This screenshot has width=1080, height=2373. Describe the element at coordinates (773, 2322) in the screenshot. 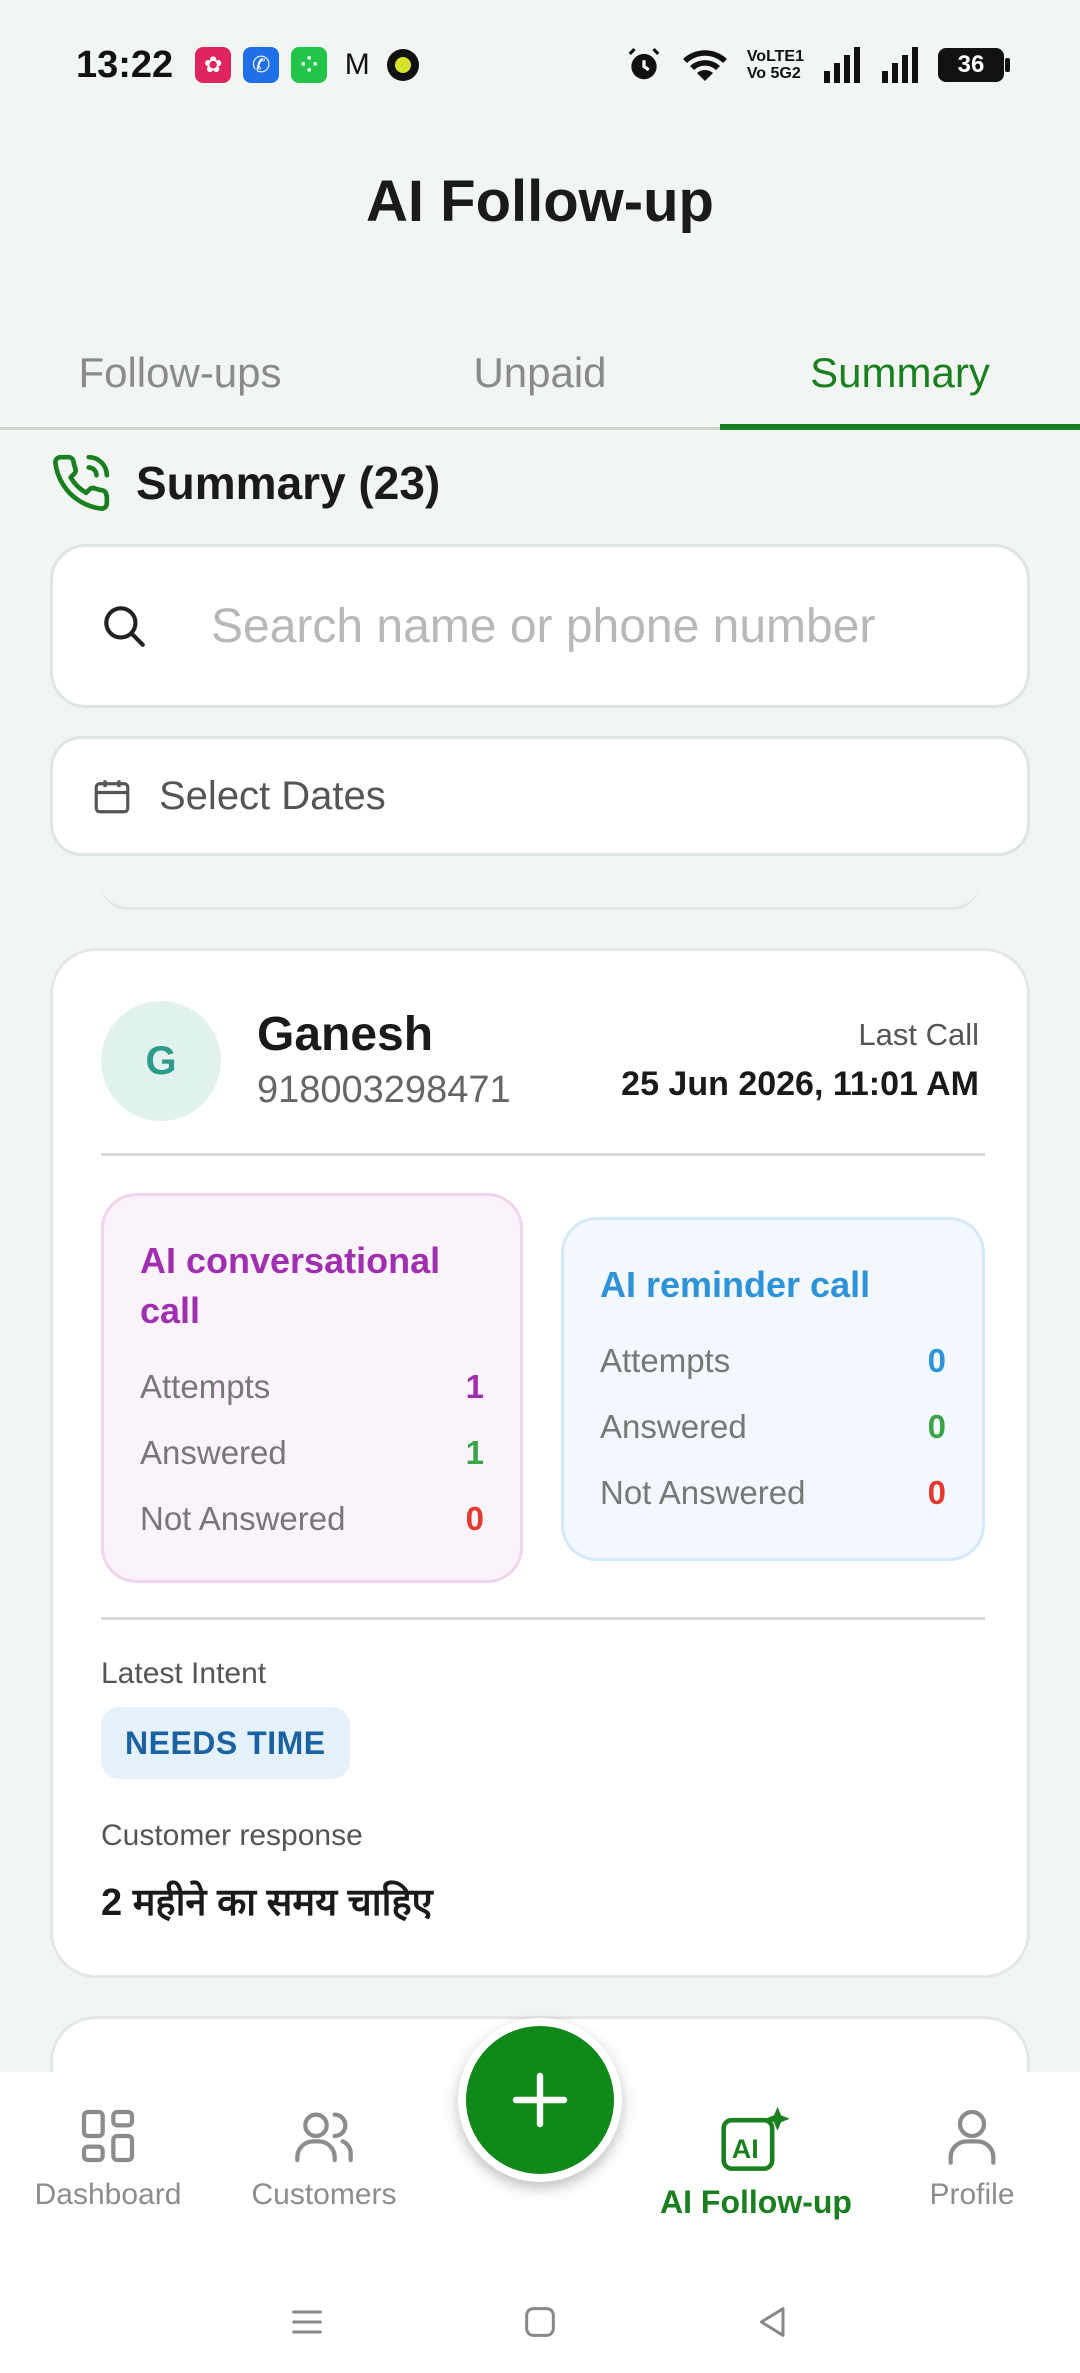

I see `back-icon` at that location.